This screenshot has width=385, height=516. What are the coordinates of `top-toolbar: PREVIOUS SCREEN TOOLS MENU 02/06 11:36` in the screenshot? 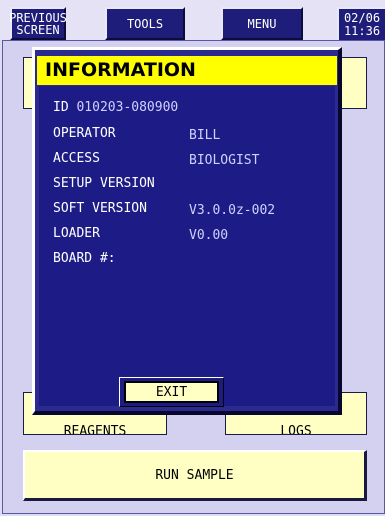 It's located at (192, 20).